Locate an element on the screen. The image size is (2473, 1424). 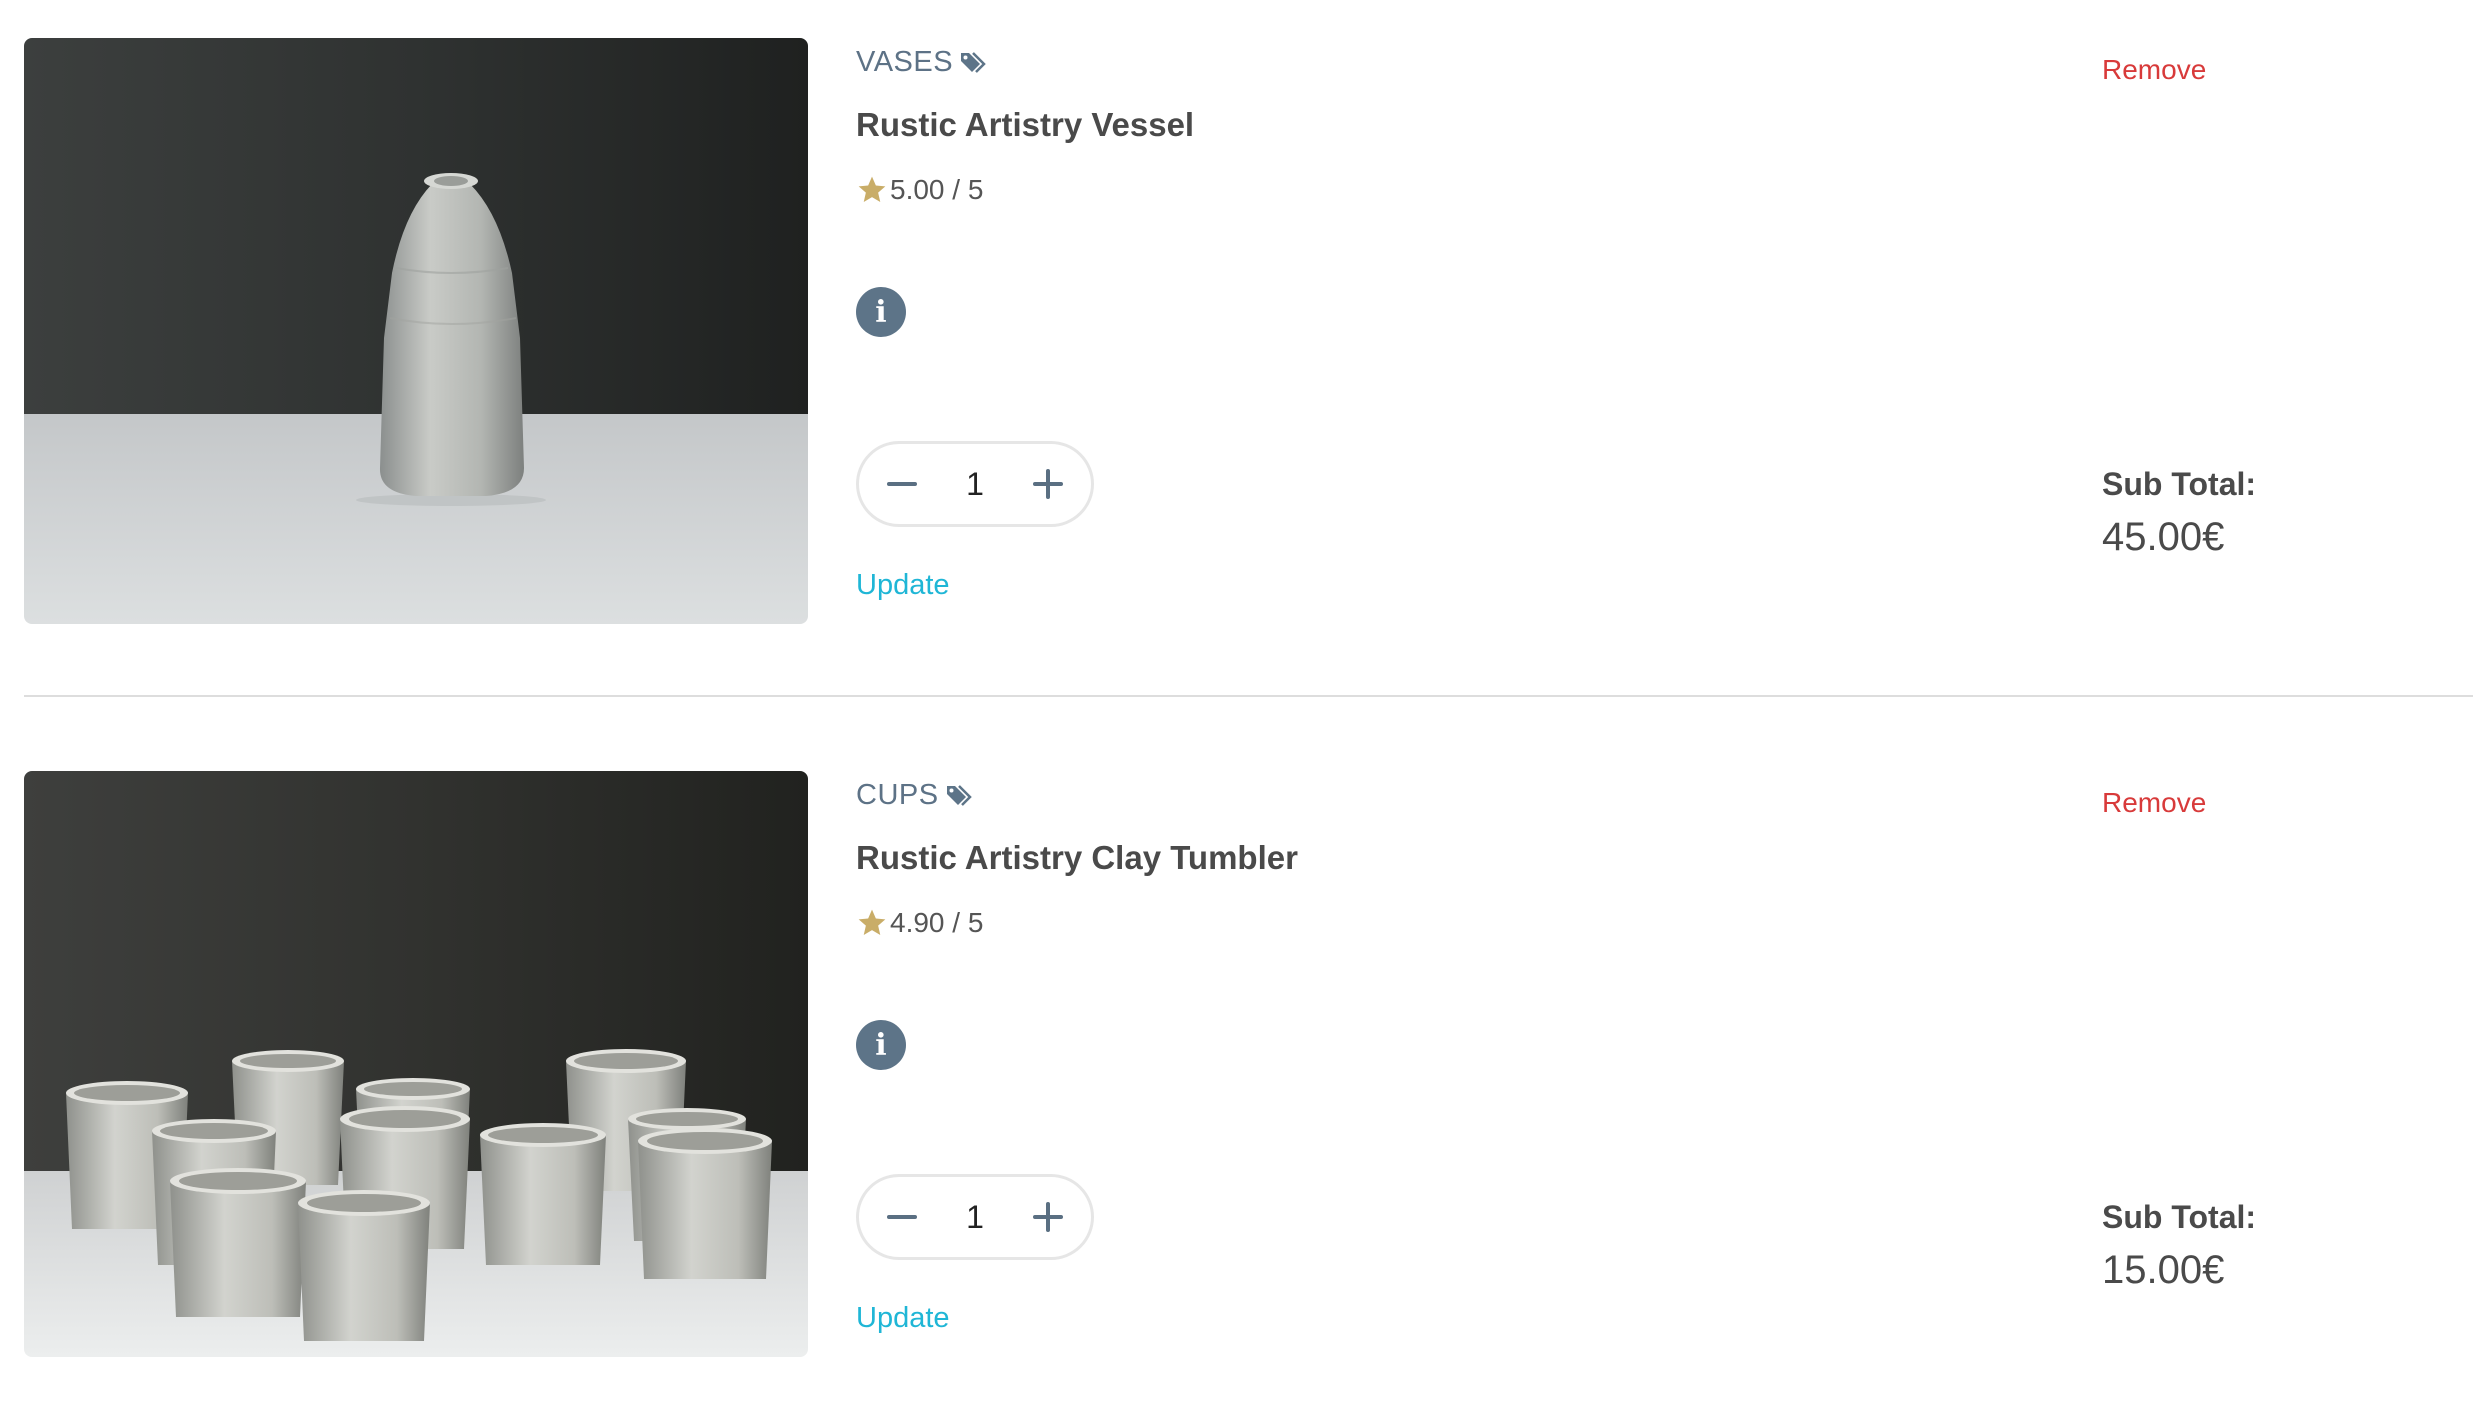
subtotal-value: 15.00€ is located at coordinates (2163, 1270).